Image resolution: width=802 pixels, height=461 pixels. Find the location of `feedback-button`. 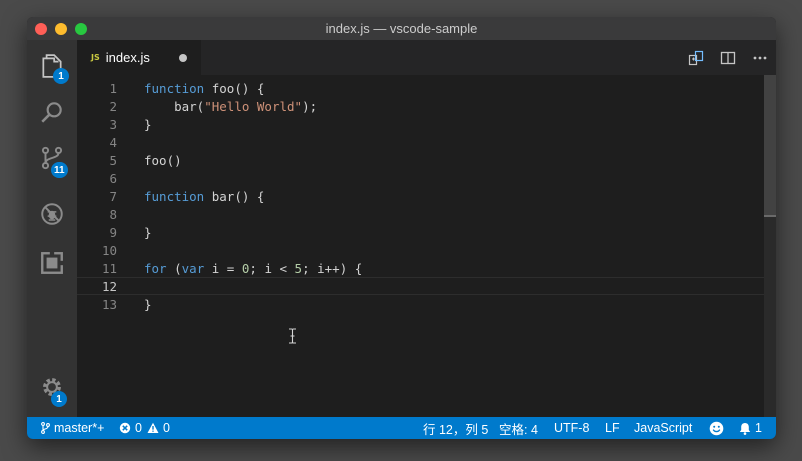

feedback-button is located at coordinates (718, 428).